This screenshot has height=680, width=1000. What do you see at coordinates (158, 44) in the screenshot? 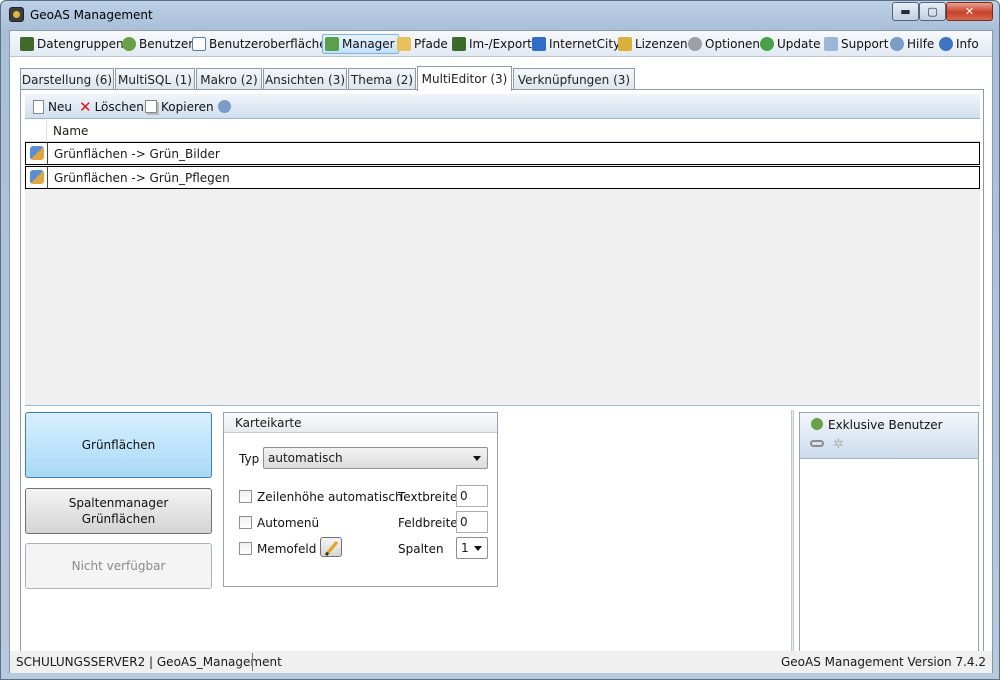
I see `menu-benutzer: Benutzer` at bounding box center [158, 44].